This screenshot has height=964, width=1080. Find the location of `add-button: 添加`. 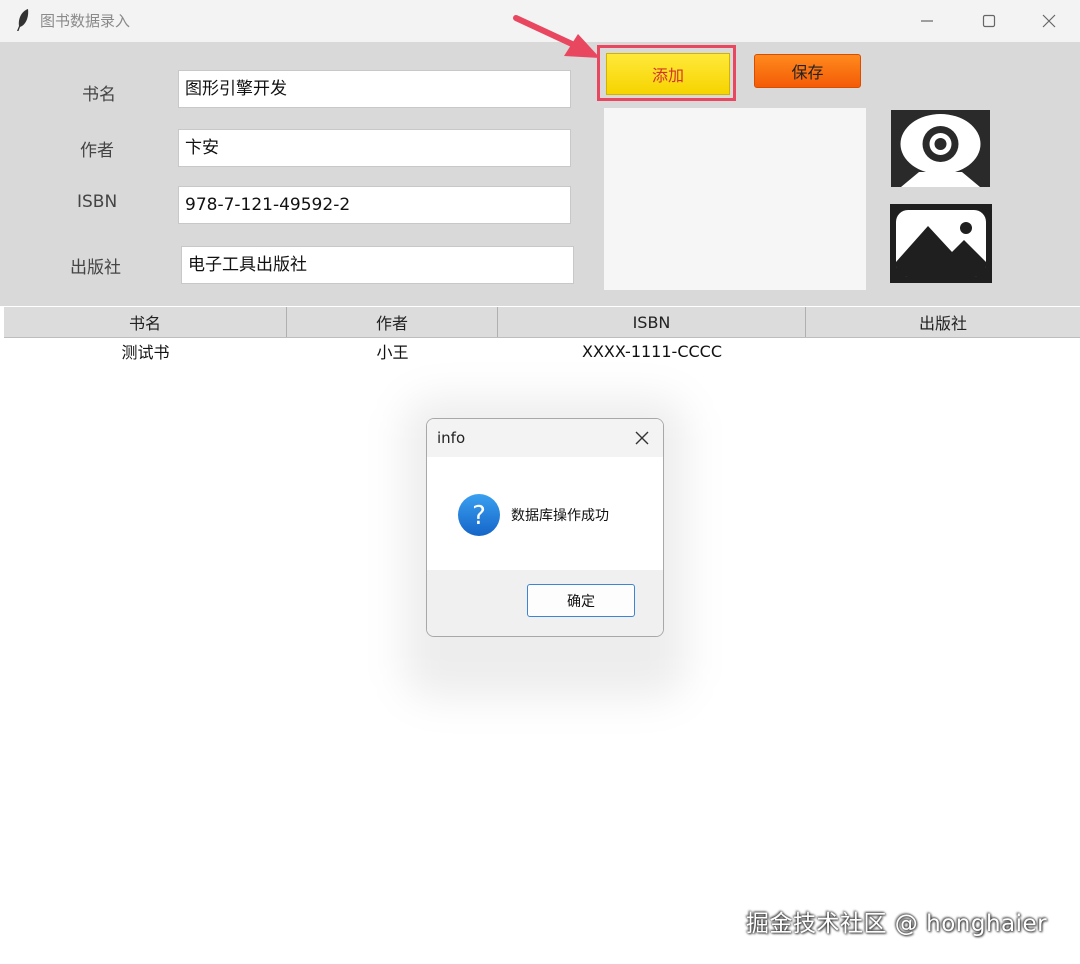

add-button: 添加 is located at coordinates (668, 74).